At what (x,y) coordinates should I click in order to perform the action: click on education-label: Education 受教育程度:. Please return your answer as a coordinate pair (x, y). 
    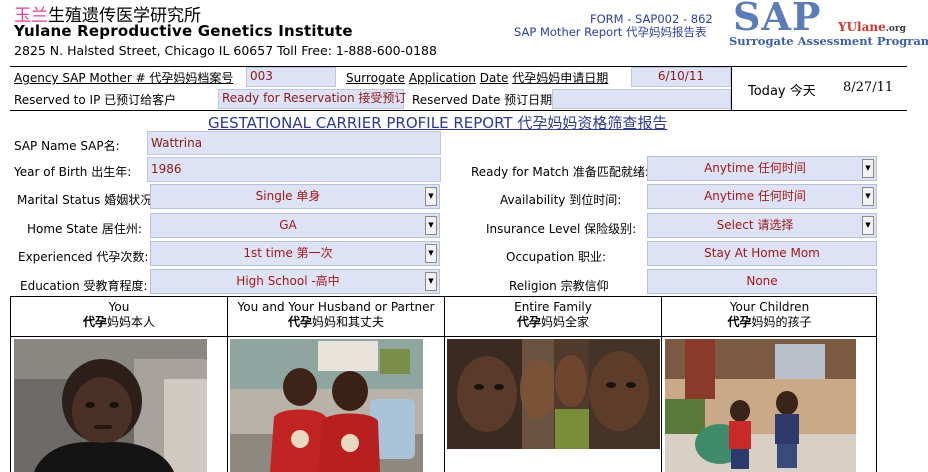
    Looking at the image, I should click on (84, 286).